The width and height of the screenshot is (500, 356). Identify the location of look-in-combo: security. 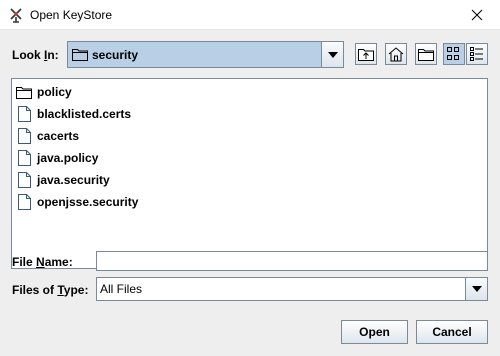
(205, 54).